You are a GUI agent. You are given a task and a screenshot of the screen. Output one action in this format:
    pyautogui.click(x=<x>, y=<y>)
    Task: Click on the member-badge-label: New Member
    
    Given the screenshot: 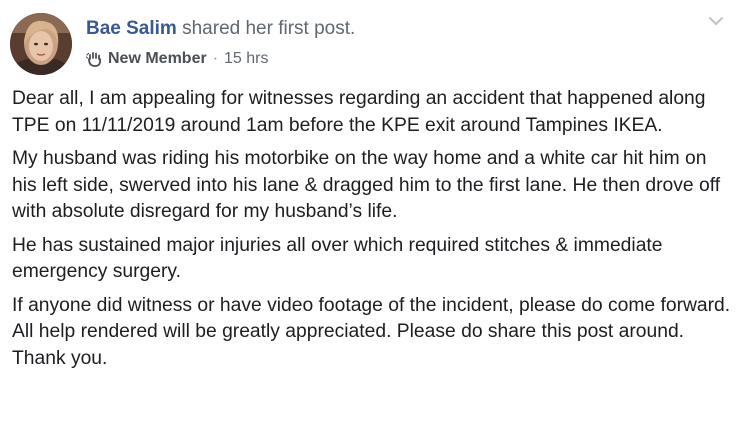 What is the action you would take?
    pyautogui.click(x=157, y=59)
    